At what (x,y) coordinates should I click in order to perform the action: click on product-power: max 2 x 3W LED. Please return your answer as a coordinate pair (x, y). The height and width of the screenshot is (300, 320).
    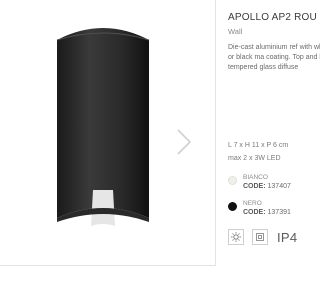
    Looking at the image, I should click on (254, 158).